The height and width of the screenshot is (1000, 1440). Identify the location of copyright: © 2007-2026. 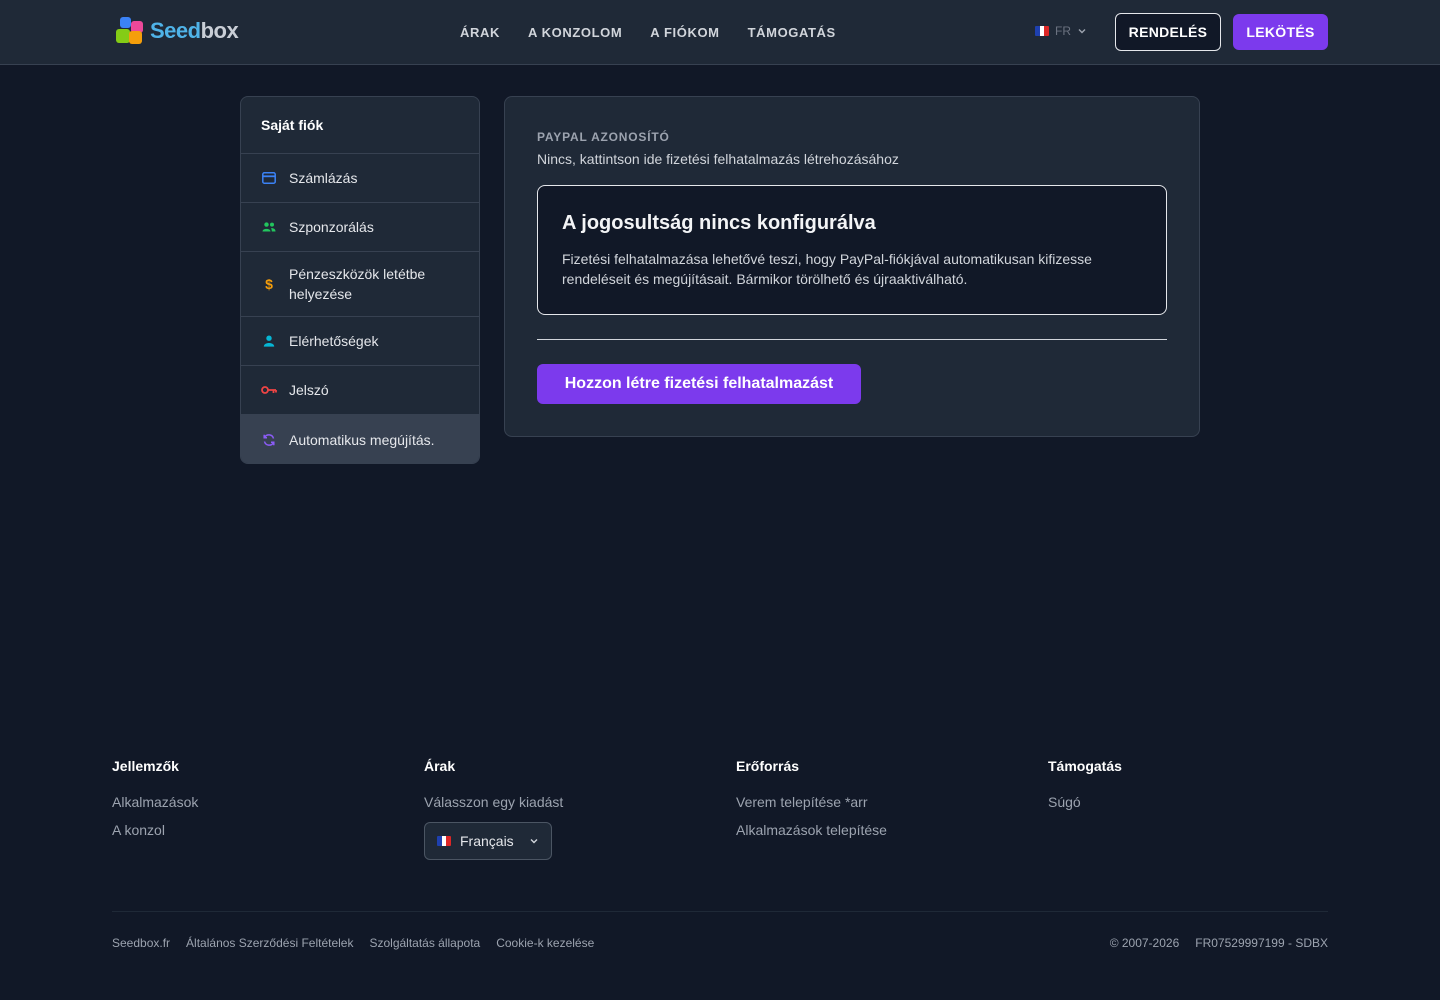
(1144, 943).